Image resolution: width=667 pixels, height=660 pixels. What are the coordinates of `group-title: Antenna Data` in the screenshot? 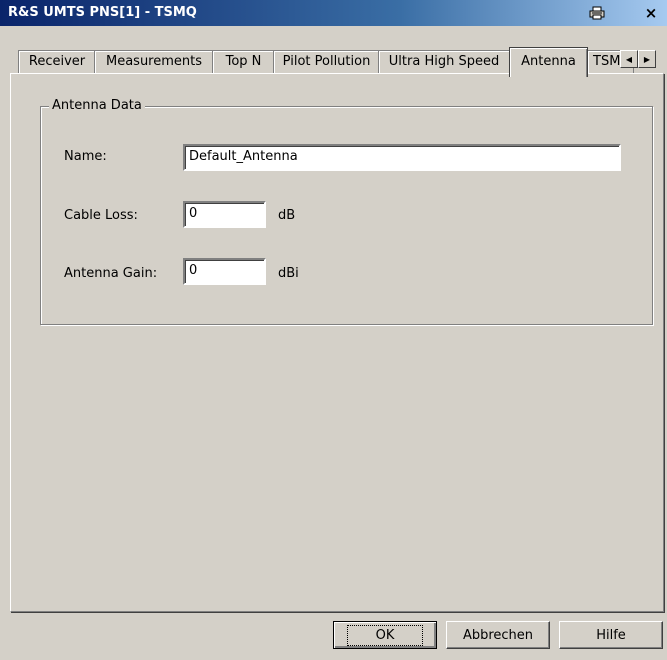 It's located at (97, 105).